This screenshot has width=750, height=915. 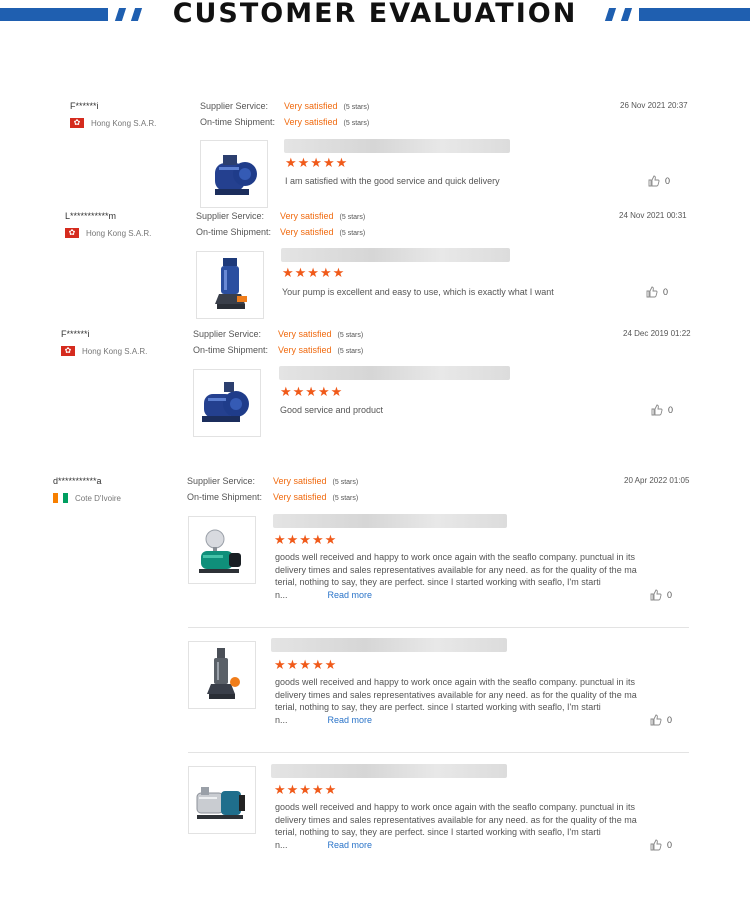 I want to click on reviewer-name: L***********m, so click(x=91, y=216).